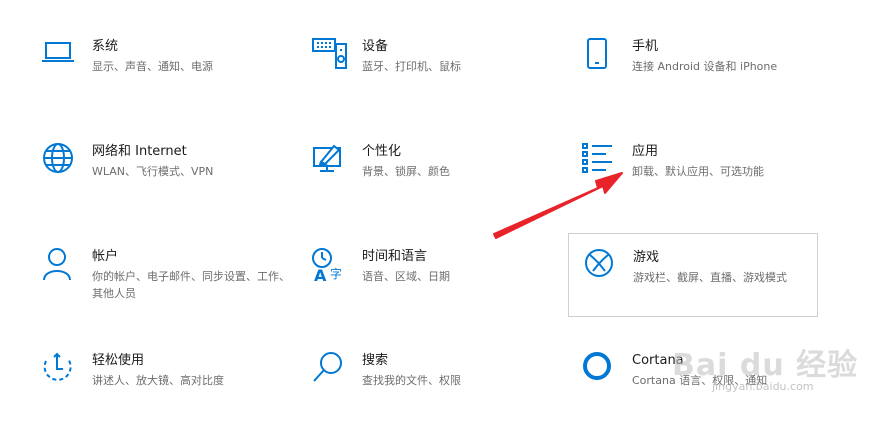 This screenshot has height=432, width=878. Describe the element at coordinates (153, 171) in the screenshot. I see `tile-description: WLAN、飞行模式、VPN` at that location.